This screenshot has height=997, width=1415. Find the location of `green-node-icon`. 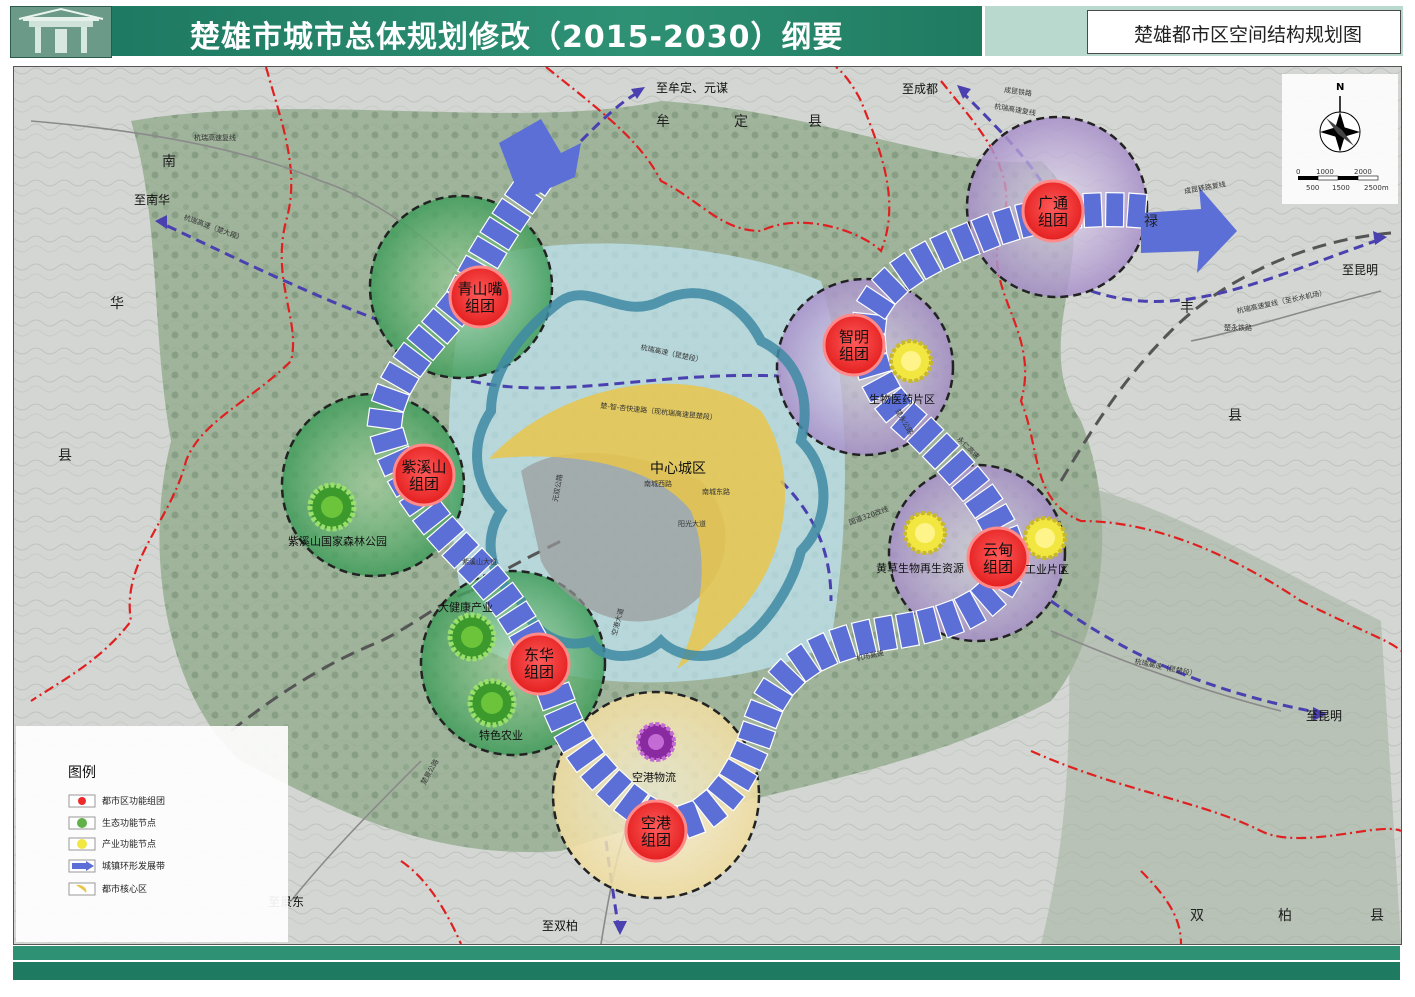

green-node-icon is located at coordinates (82, 823).